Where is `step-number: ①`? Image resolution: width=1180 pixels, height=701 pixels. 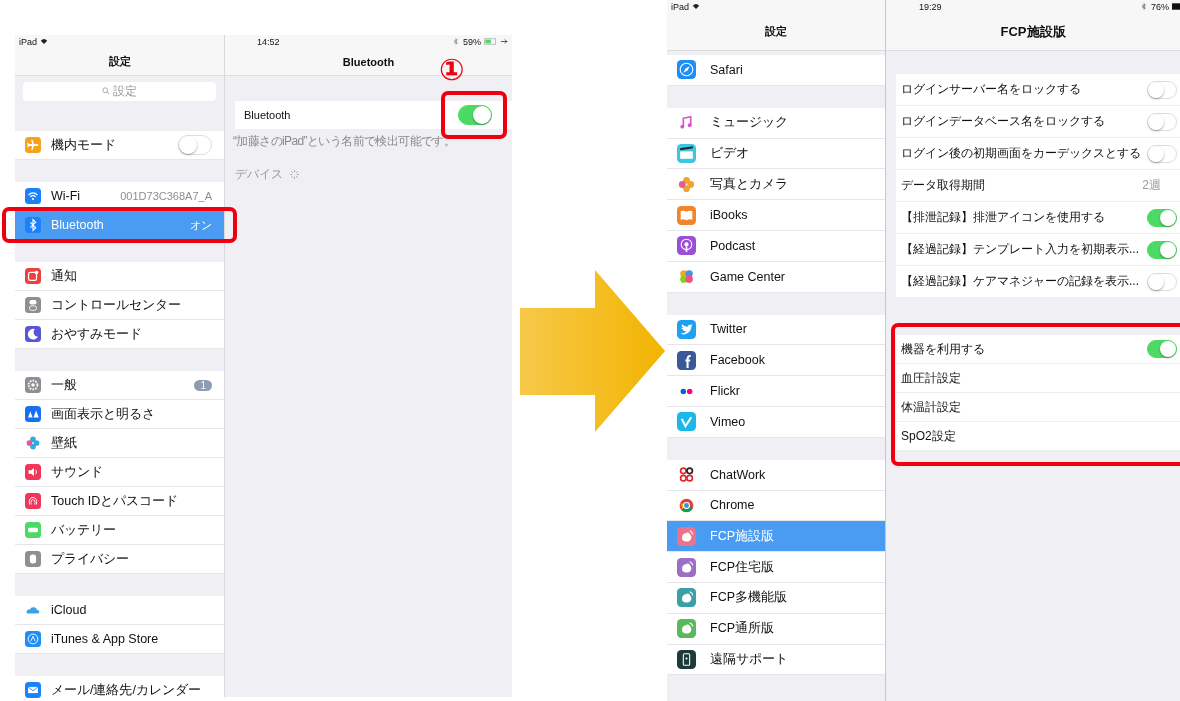
step-number: ① is located at coordinates (452, 70).